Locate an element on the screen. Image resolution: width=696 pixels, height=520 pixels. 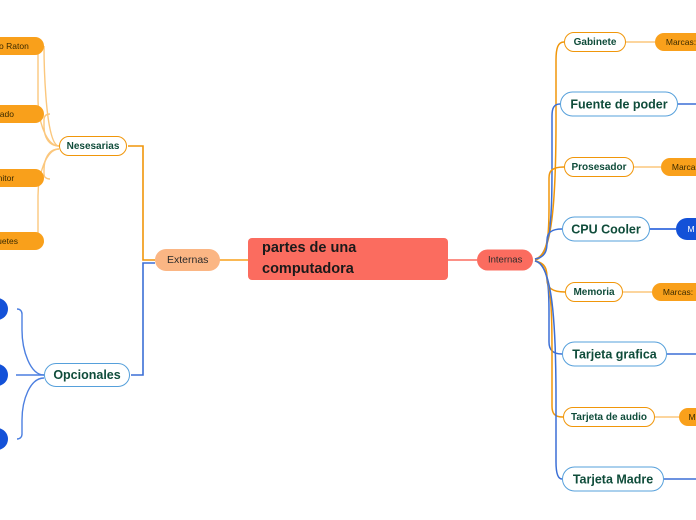
leaf-node-label: Monitor is located at coordinates (7, 178).